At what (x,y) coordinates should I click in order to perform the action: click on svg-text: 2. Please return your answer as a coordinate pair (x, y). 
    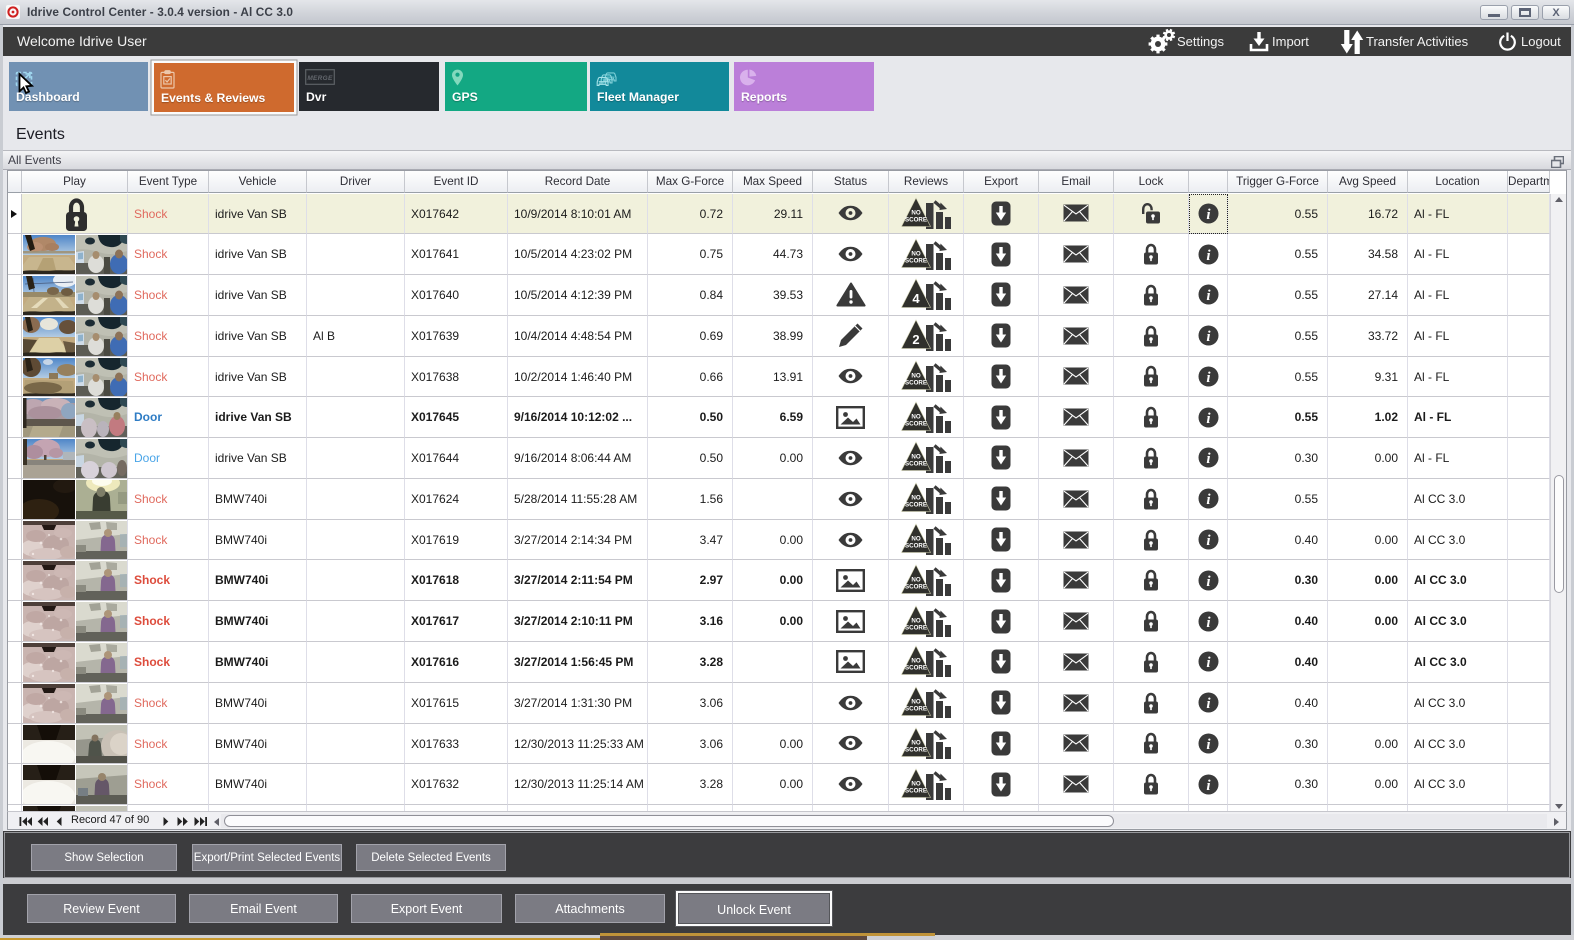
    Looking at the image, I should click on (915, 339).